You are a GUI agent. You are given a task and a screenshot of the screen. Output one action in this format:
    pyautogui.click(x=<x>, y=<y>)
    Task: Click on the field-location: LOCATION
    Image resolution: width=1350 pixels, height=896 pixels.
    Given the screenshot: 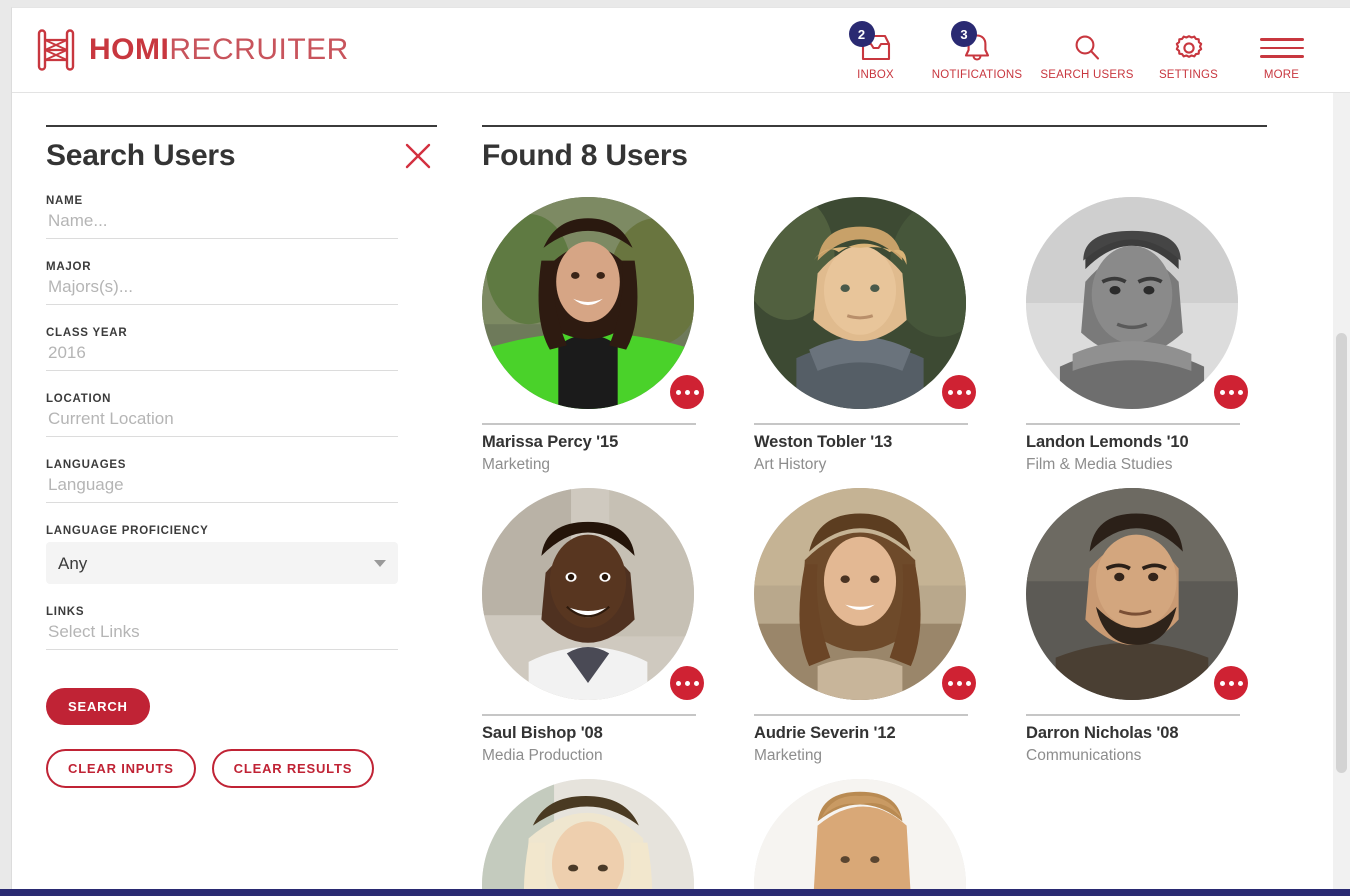 What is the action you would take?
    pyautogui.click(x=222, y=415)
    